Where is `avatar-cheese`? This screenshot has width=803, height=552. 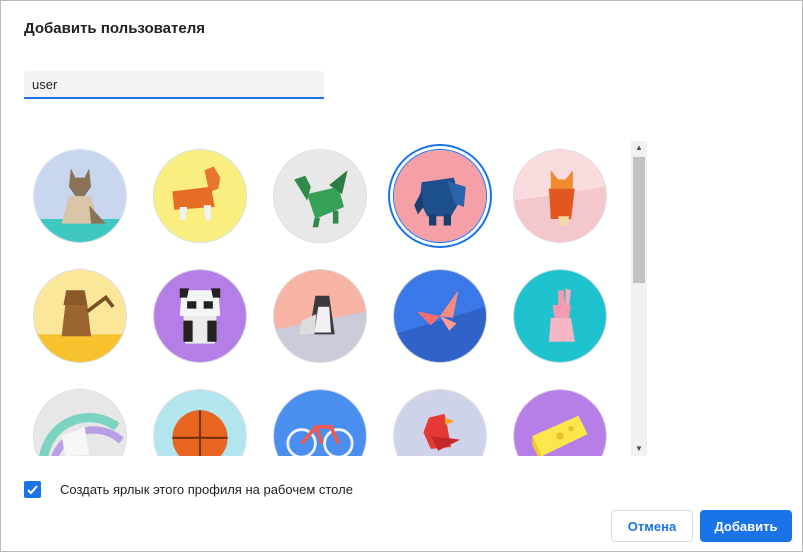 avatar-cheese is located at coordinates (560, 422).